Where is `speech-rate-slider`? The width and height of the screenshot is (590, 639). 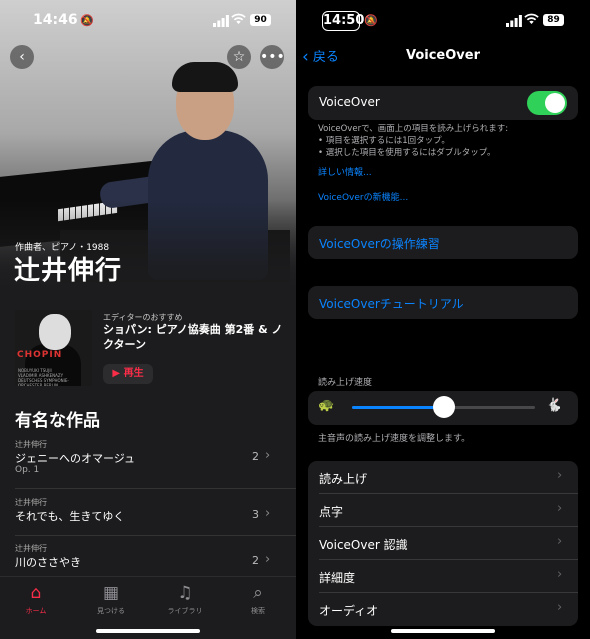
speech-rate-slider is located at coordinates (443, 407).